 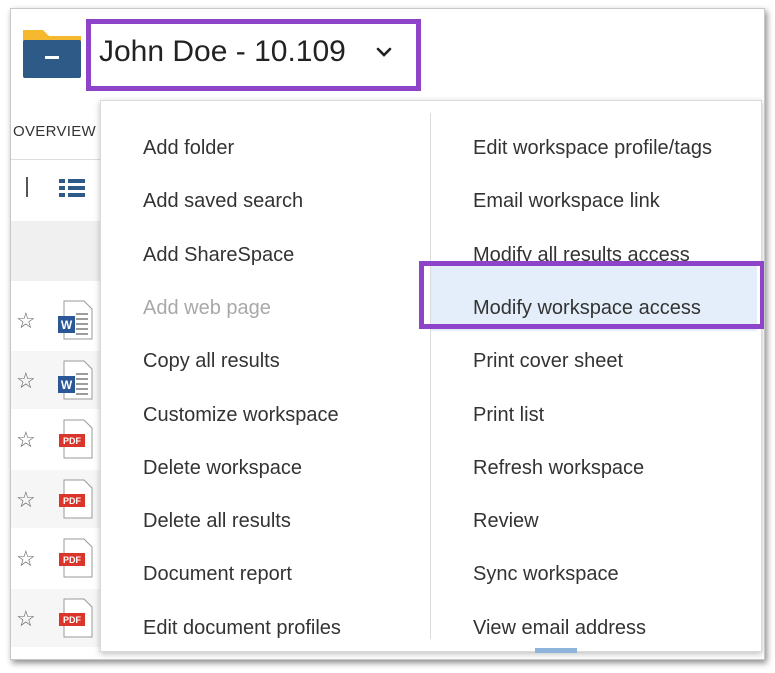 I want to click on toolbar-separator, so click(x=27, y=187).